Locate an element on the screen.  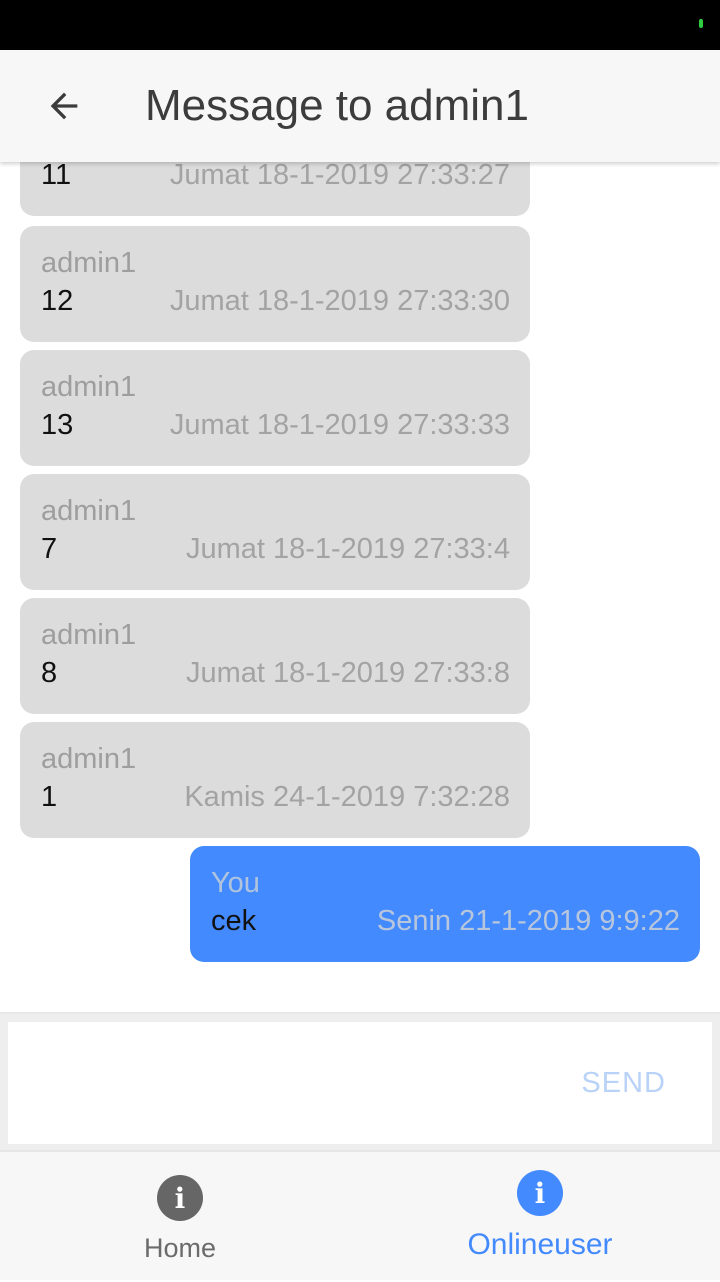
bottom-navigation: i Home i Onlineuser is located at coordinates (360, 1215).